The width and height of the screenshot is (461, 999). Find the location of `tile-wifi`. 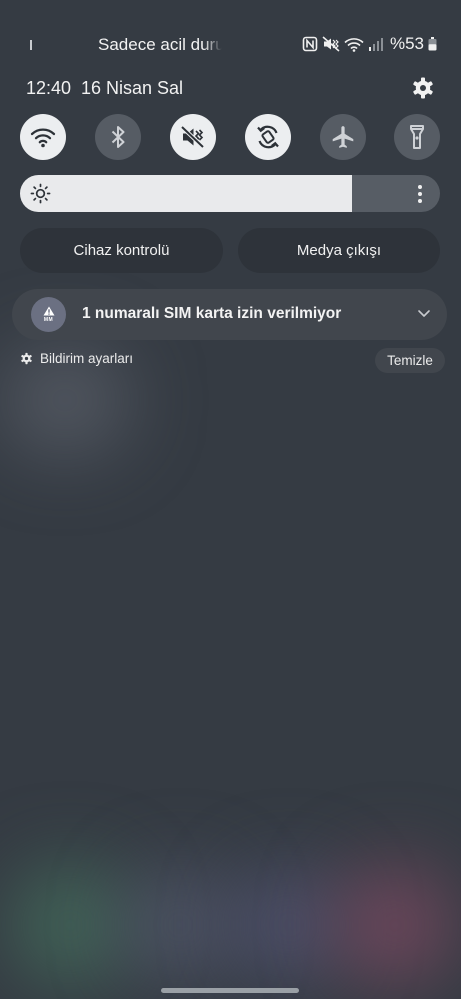

tile-wifi is located at coordinates (43, 137).